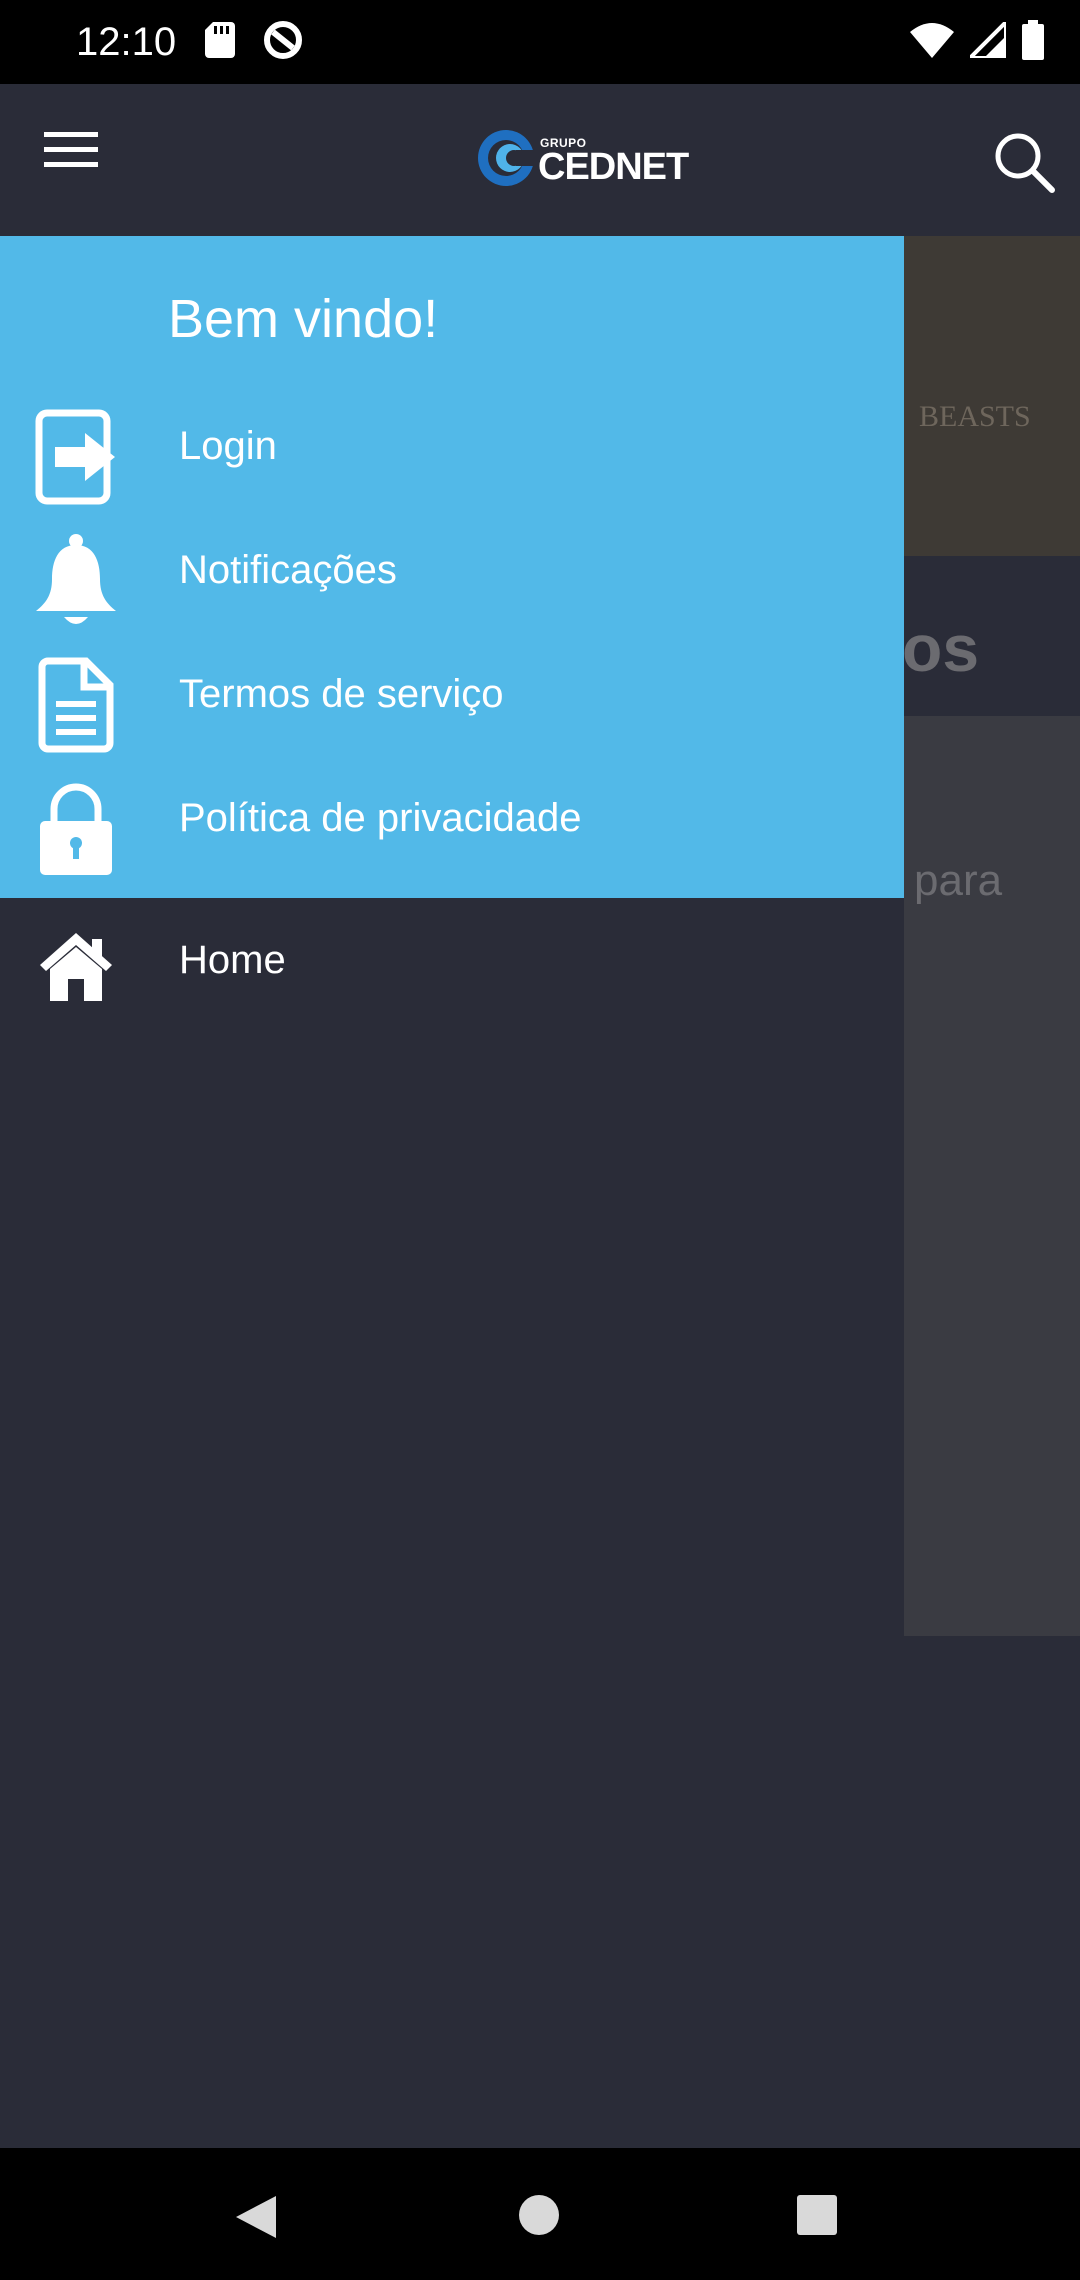 This screenshot has width=1080, height=2280. I want to click on data-saver-icon, so click(283, 42).